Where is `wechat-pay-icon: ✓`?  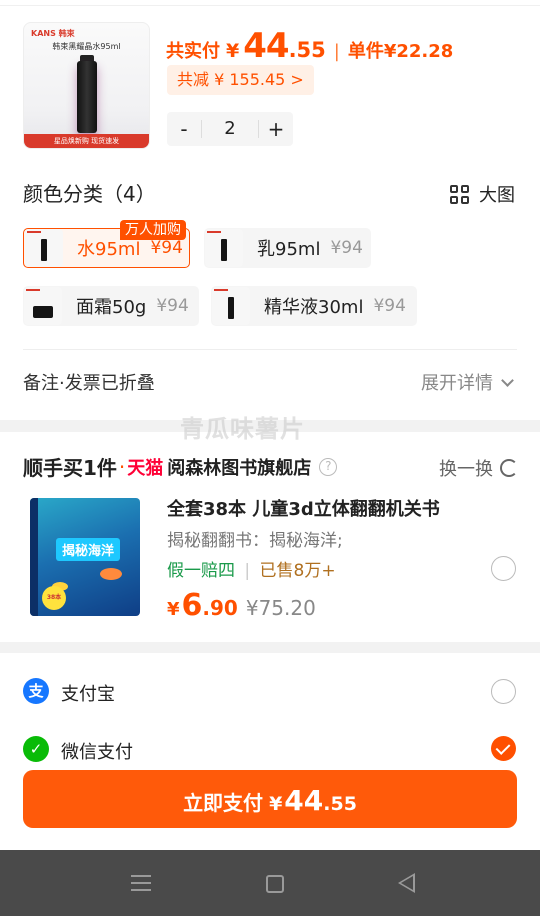 wechat-pay-icon: ✓ is located at coordinates (36, 749).